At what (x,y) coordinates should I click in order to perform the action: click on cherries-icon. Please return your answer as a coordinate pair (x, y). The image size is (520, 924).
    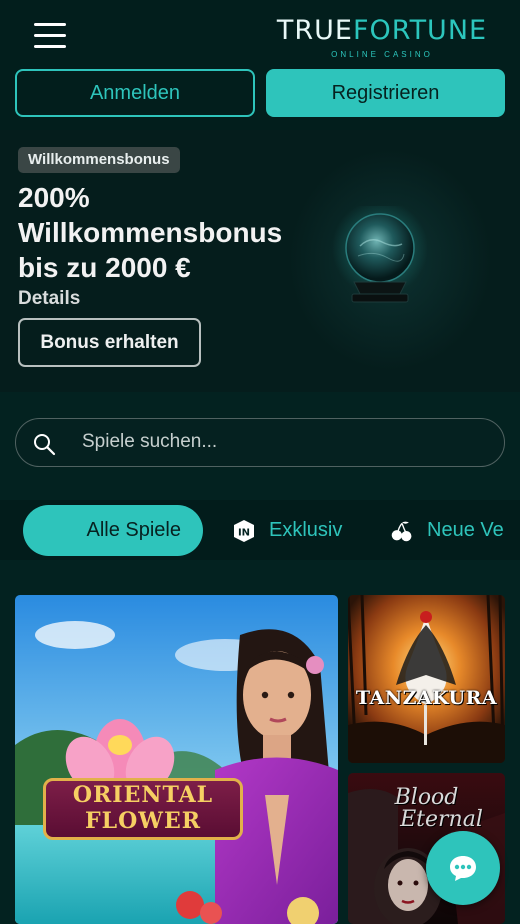
    Looking at the image, I should click on (401, 531).